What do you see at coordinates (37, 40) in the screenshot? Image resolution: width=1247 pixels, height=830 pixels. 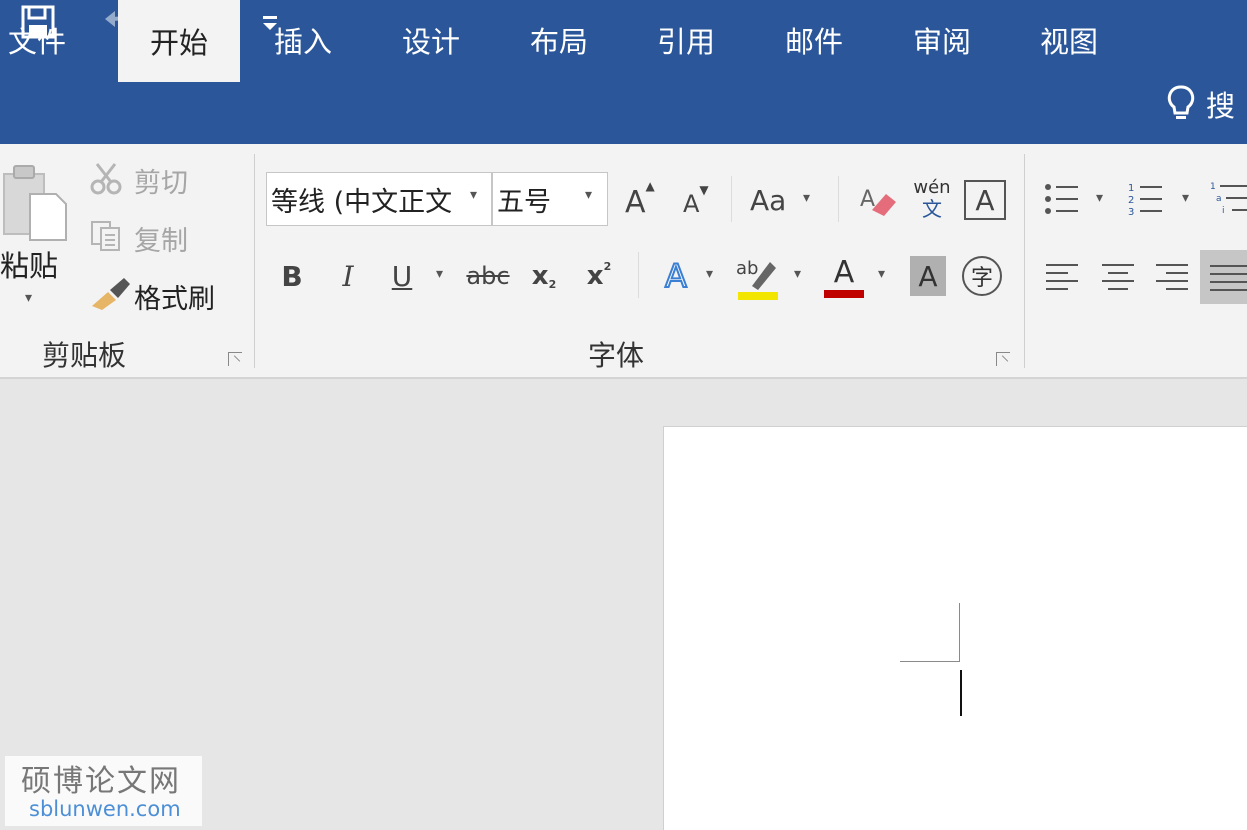 I see `tab-file: 文件` at bounding box center [37, 40].